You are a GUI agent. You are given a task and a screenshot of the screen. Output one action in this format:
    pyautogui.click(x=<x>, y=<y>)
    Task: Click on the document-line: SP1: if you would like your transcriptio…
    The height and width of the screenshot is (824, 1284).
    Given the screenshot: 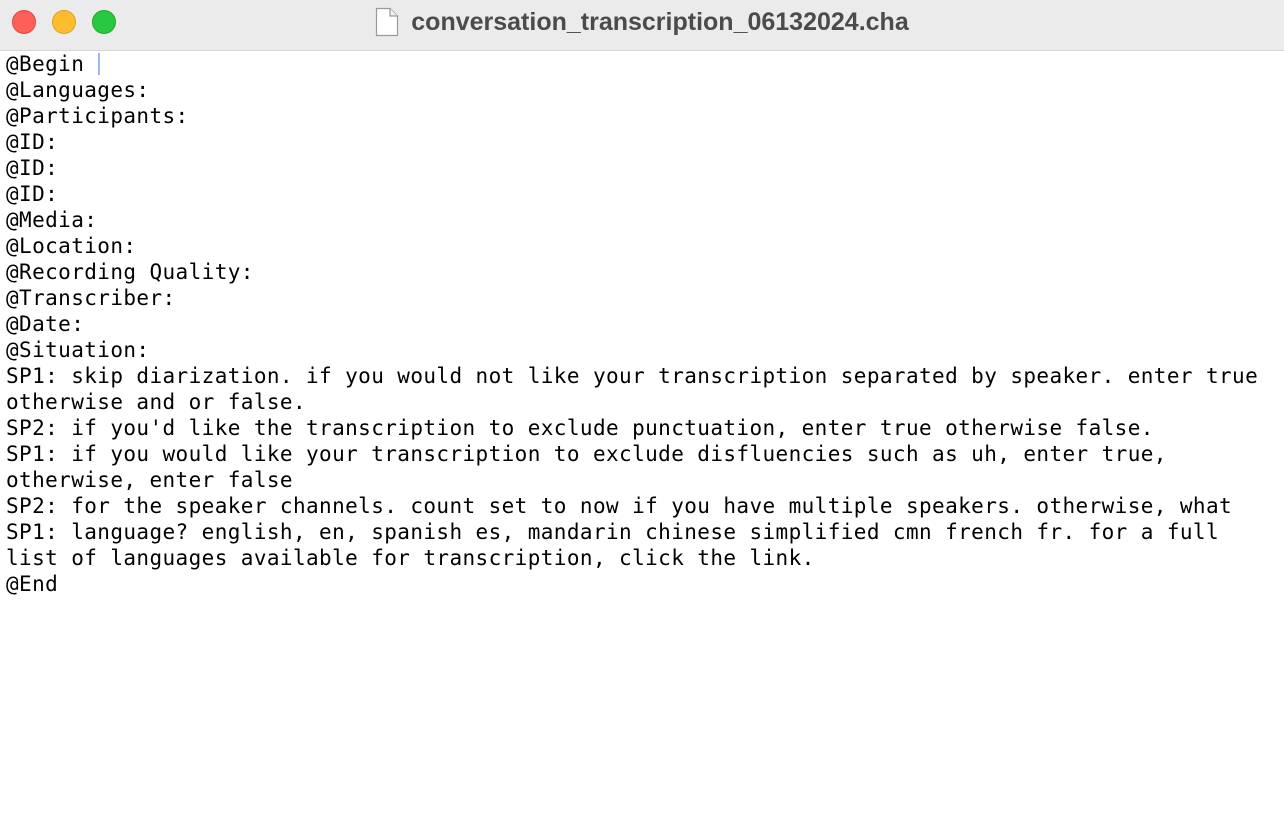 What is the action you would take?
    pyautogui.click(x=643, y=454)
    